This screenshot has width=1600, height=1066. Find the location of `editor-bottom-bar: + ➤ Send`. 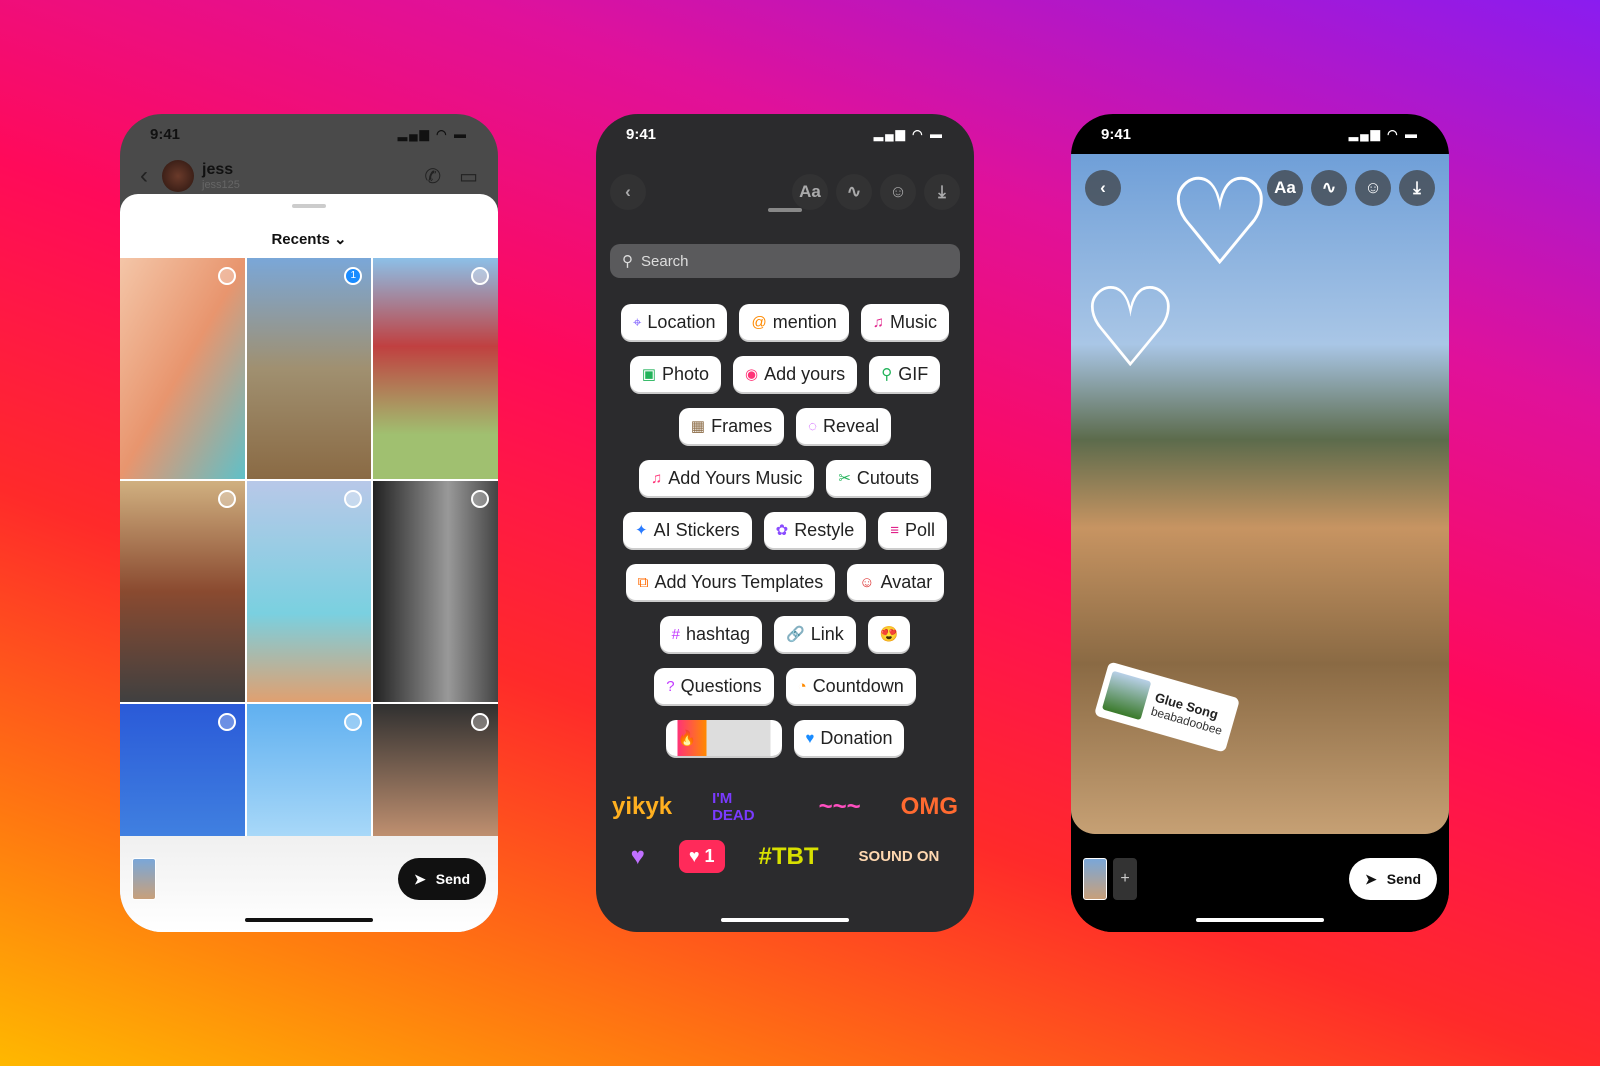

editor-bottom-bar: + ➤ Send is located at coordinates (1260, 884).